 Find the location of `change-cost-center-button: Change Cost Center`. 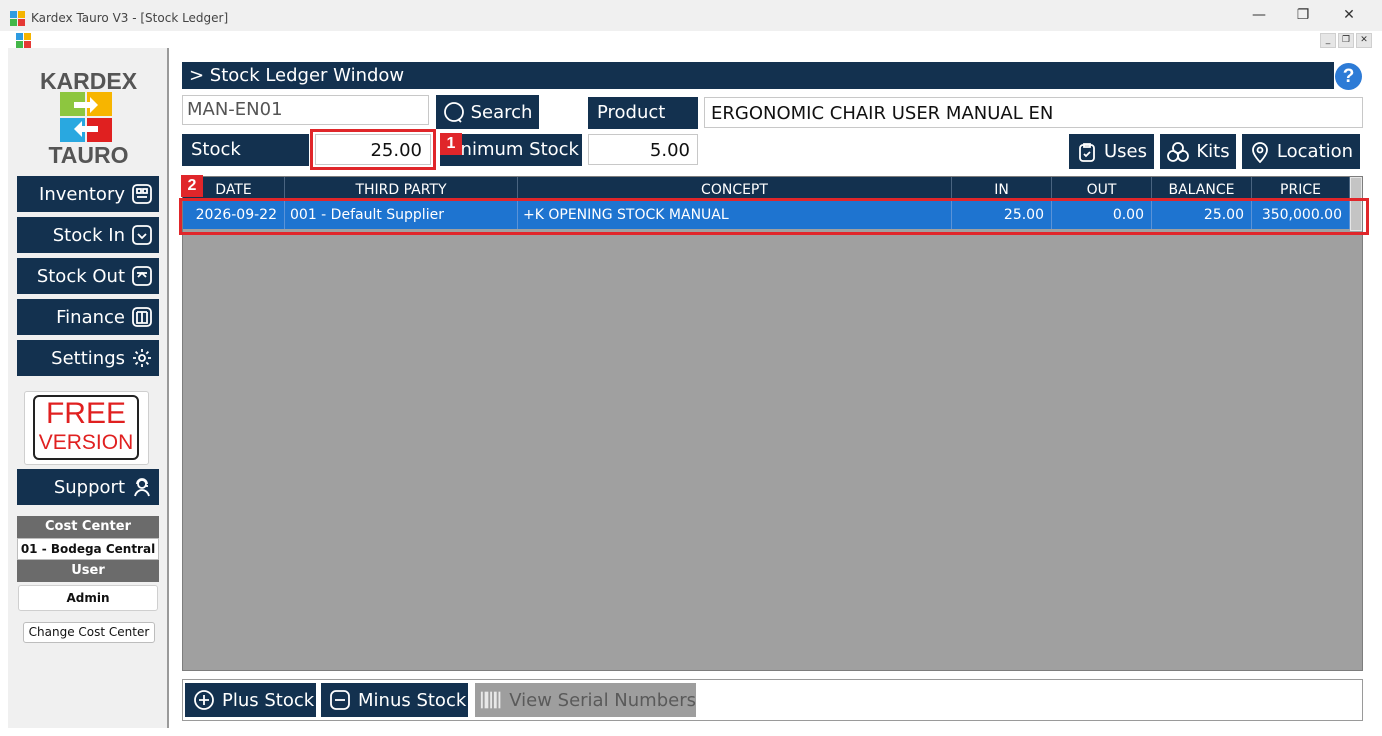

change-cost-center-button: Change Cost Center is located at coordinates (89, 632).